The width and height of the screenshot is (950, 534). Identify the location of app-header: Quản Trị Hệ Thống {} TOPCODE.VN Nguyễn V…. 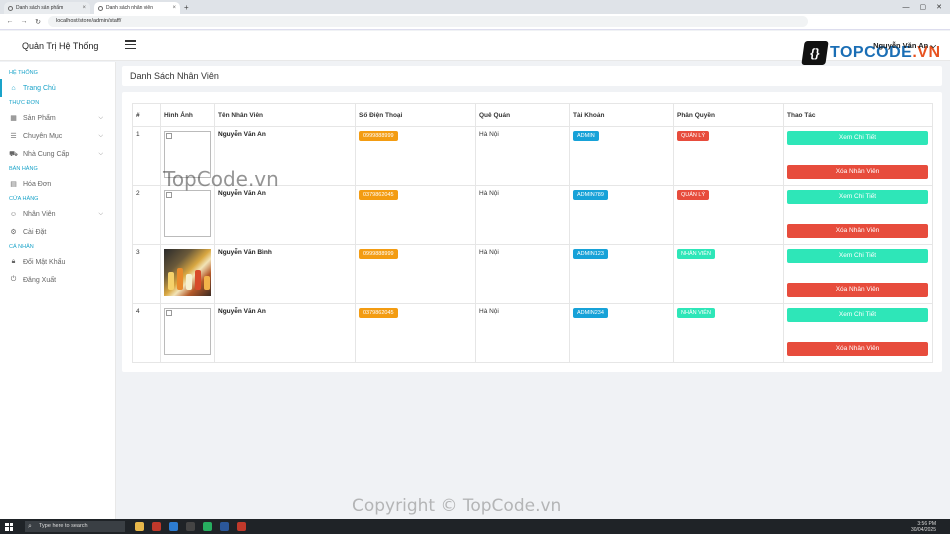
(475, 48).